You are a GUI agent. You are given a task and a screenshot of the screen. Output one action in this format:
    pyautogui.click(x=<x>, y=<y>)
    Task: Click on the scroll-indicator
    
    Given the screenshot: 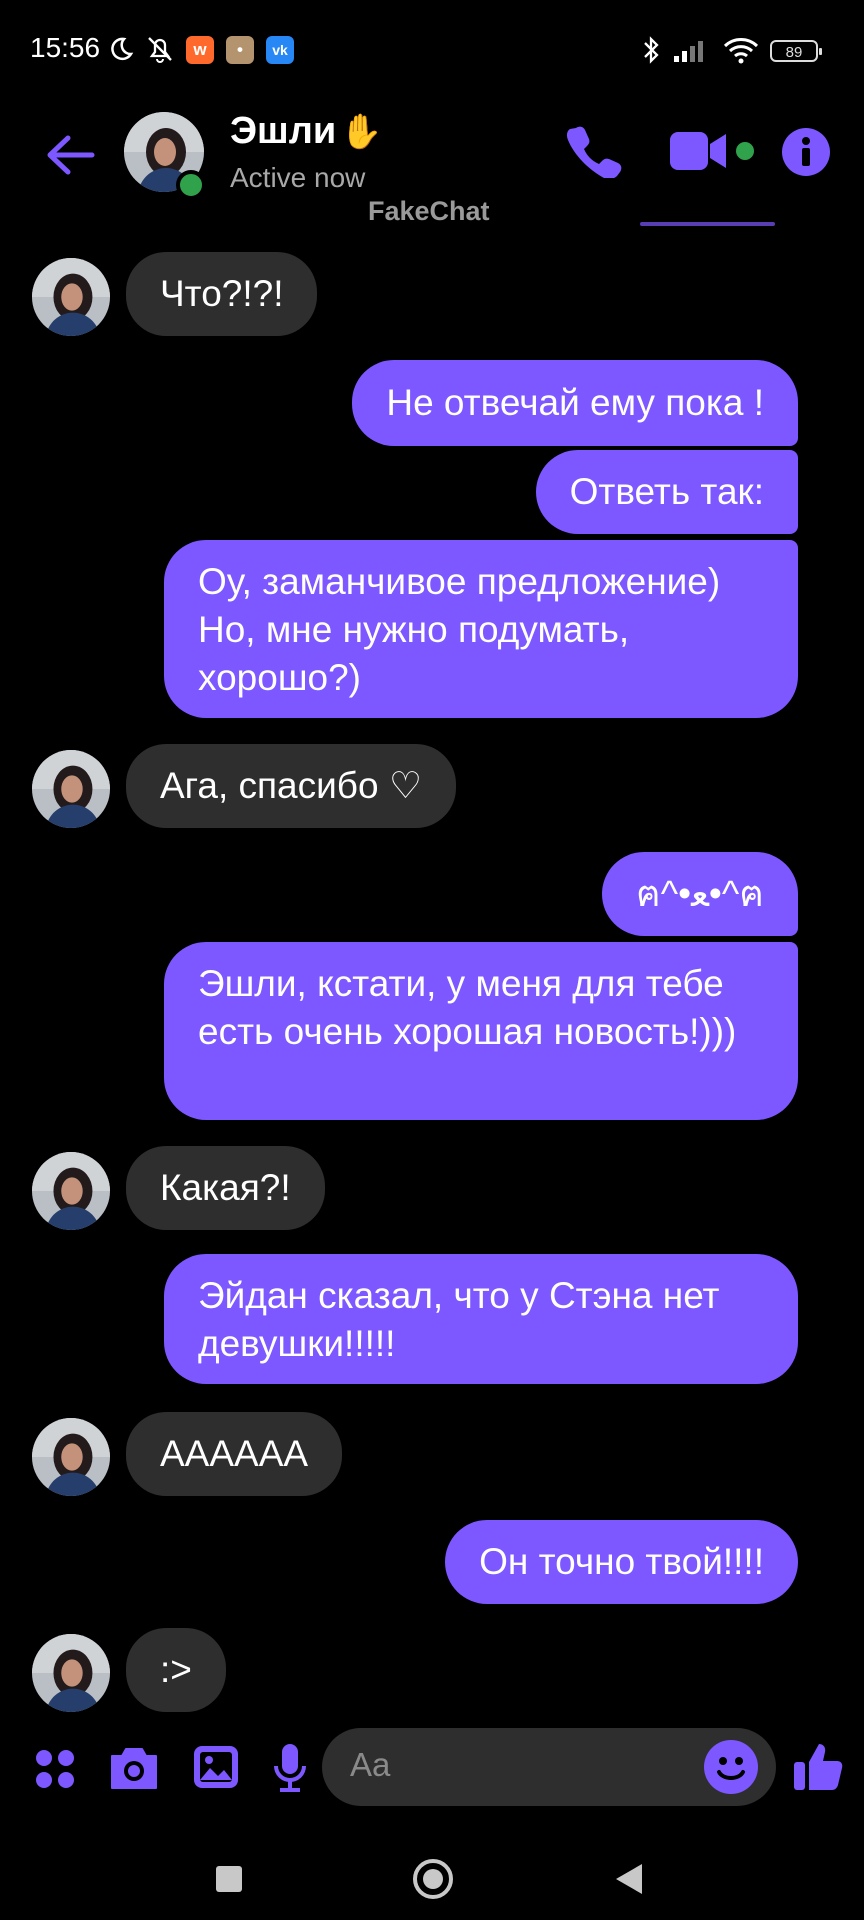 What is the action you would take?
    pyautogui.click(x=707, y=224)
    